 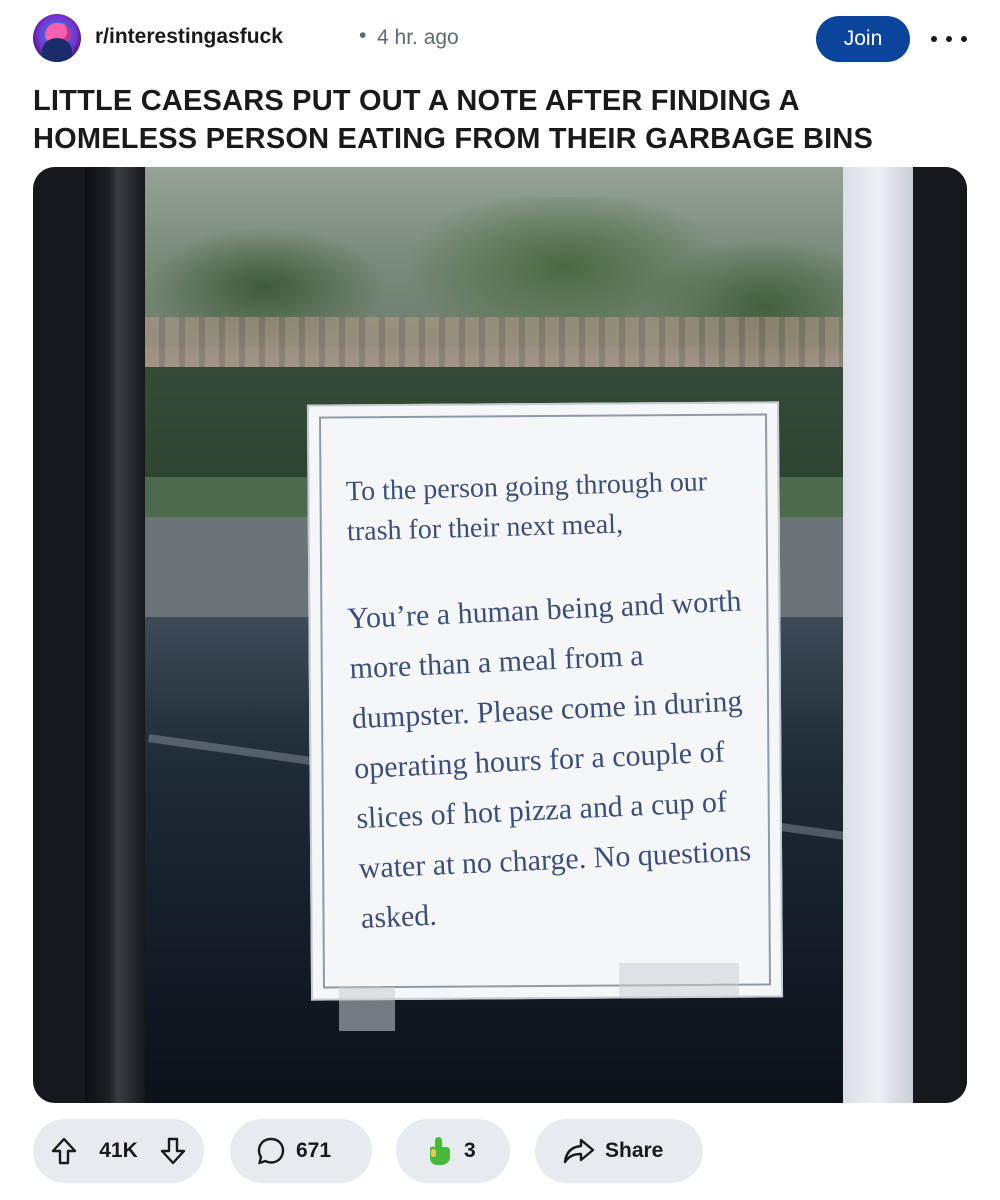 What do you see at coordinates (579, 1151) in the screenshot?
I see `share-arrow-icon` at bounding box center [579, 1151].